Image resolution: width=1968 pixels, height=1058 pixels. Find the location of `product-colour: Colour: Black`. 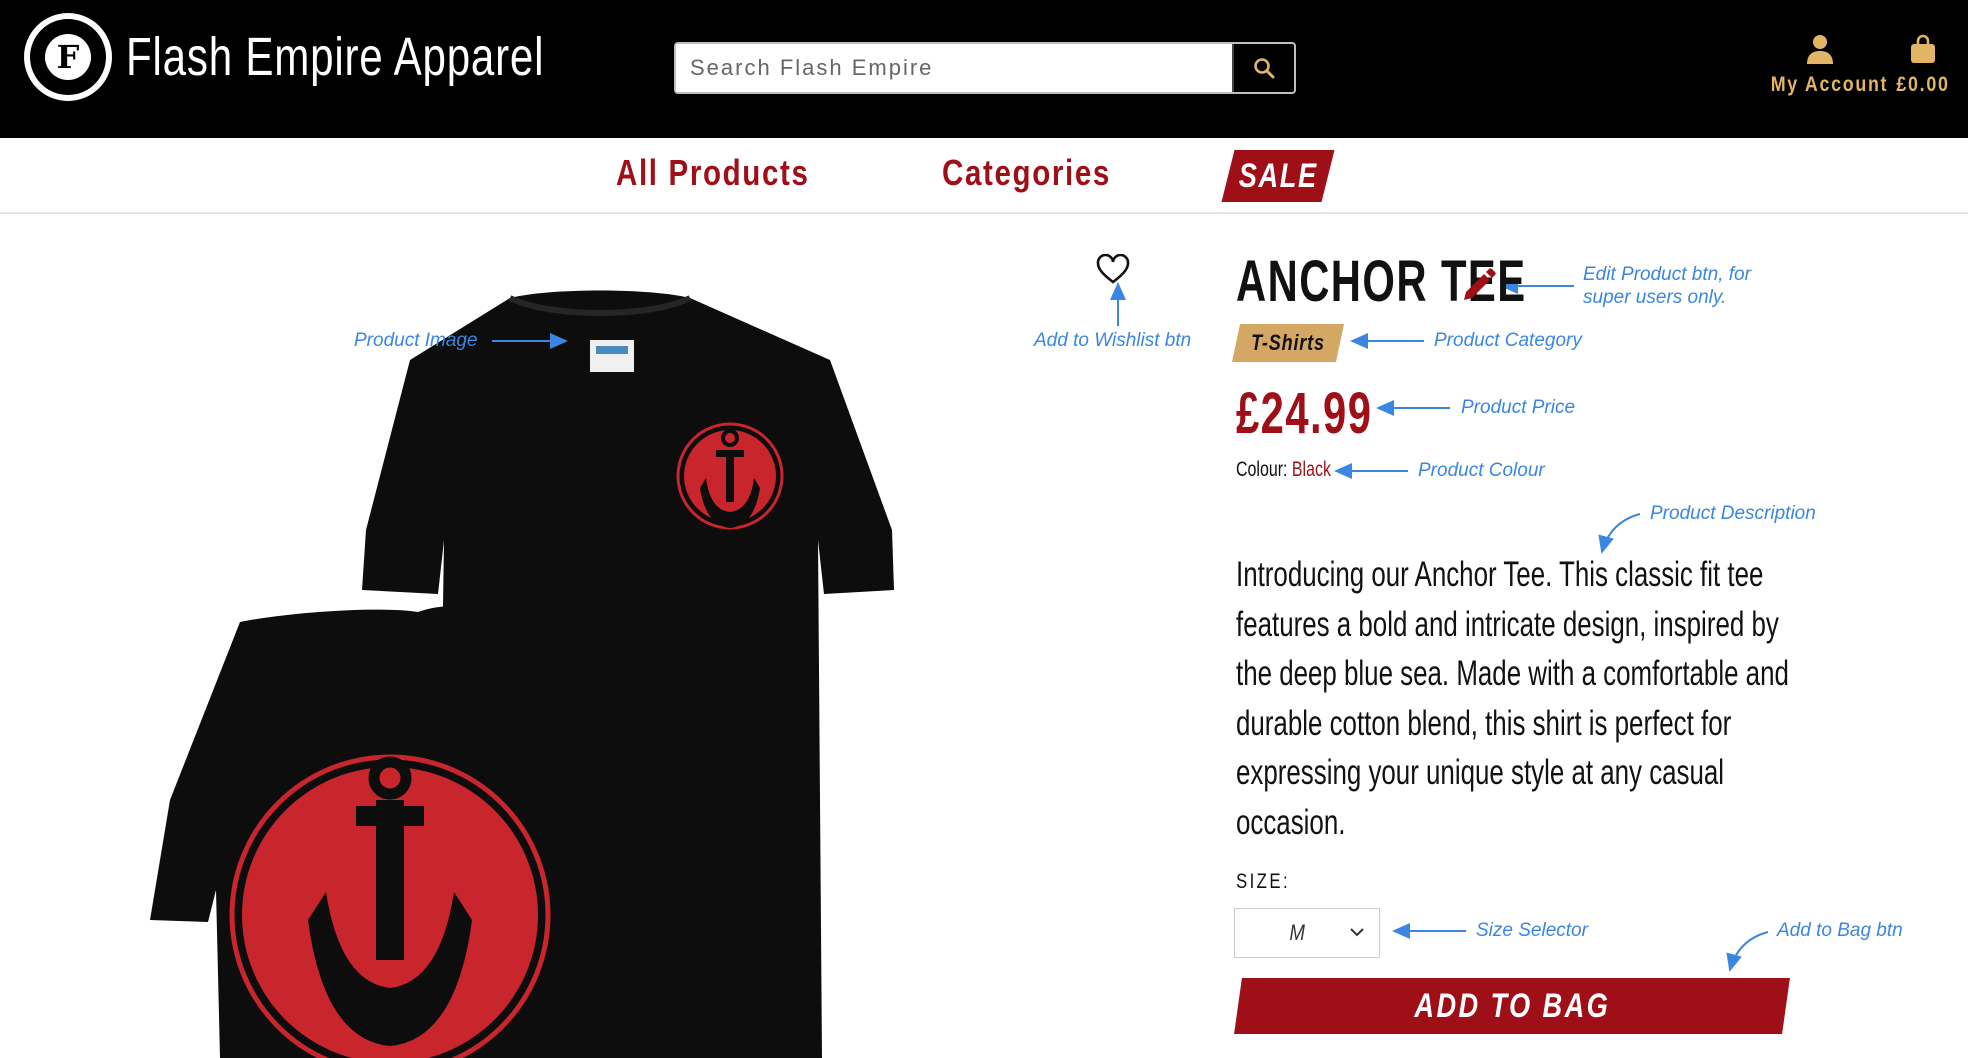

product-colour: Colour: Black is located at coordinates (1283, 470).